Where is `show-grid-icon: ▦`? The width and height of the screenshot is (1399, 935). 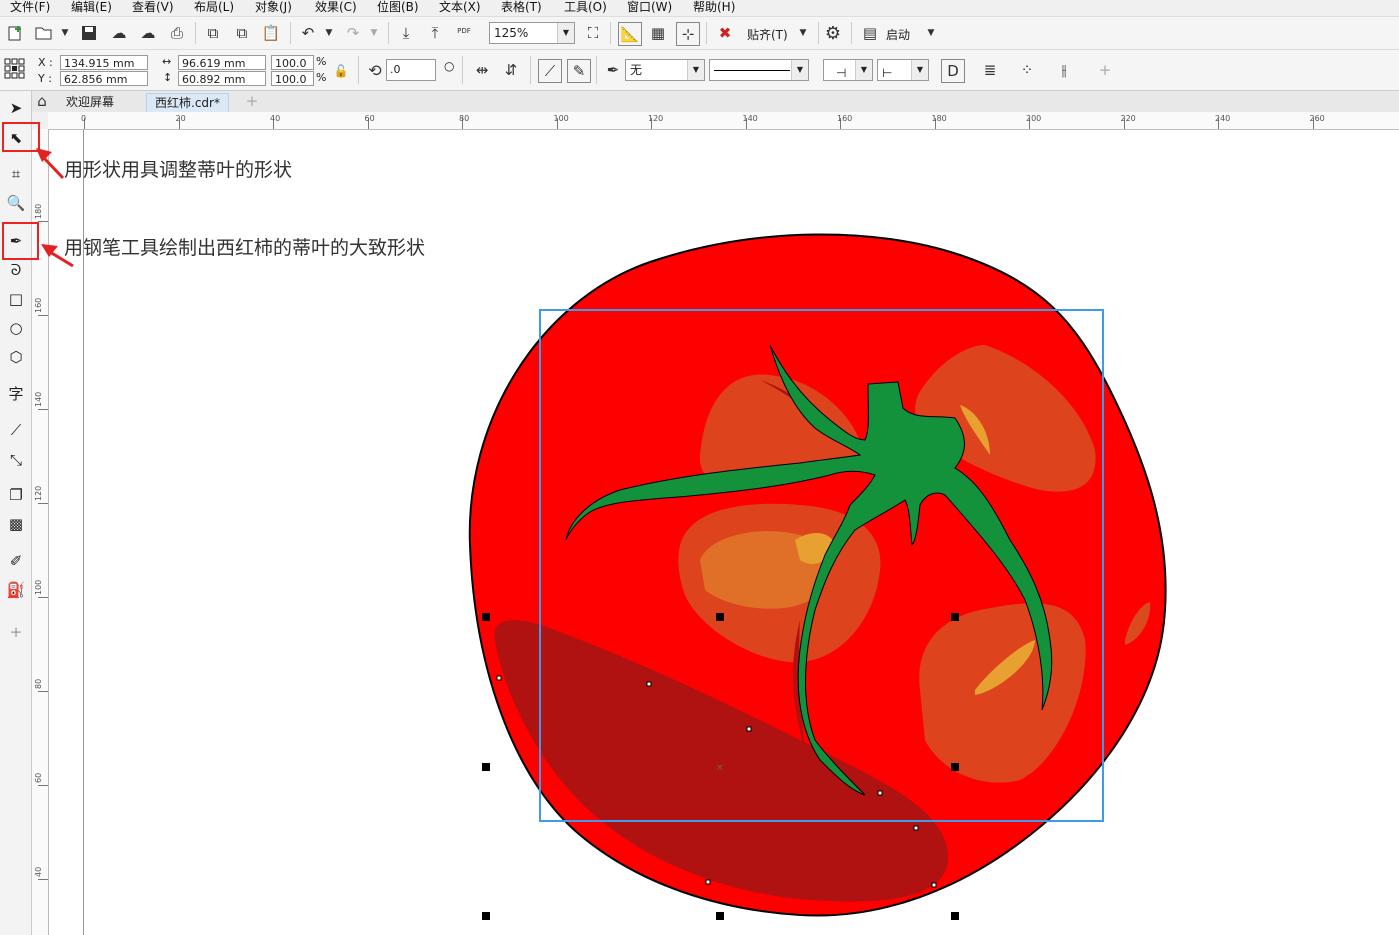
show-grid-icon: ▦ is located at coordinates (658, 33).